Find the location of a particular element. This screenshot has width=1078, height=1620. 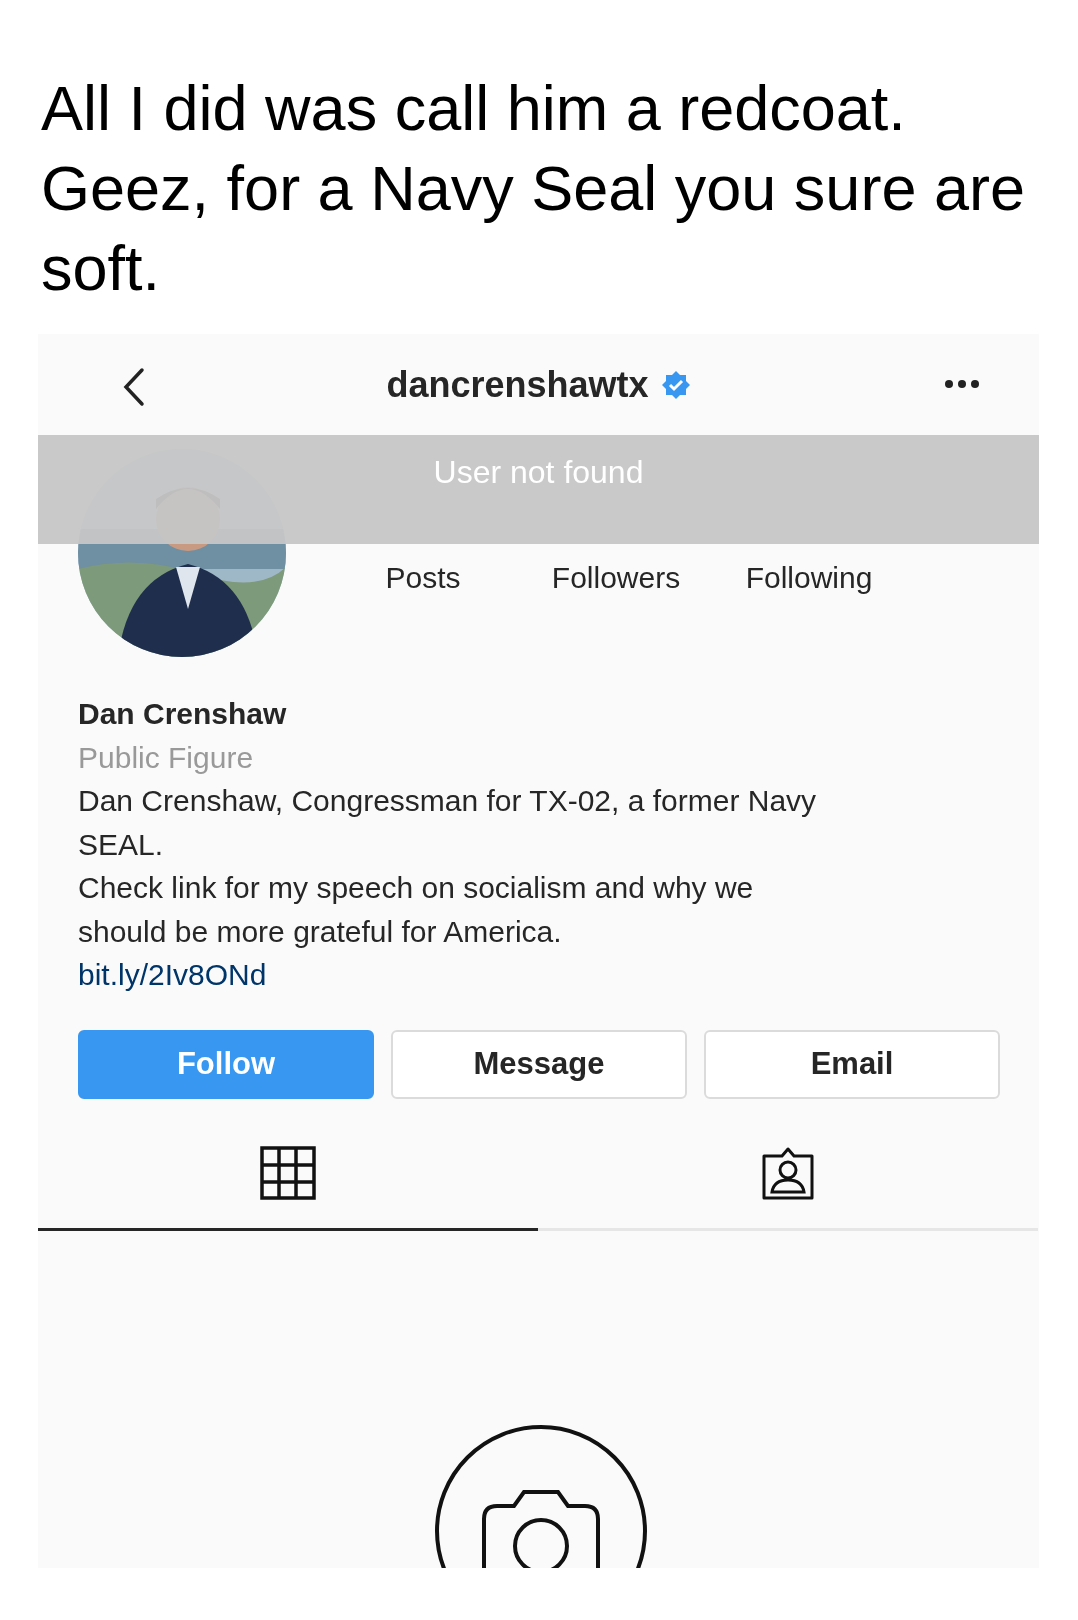

category-label: Public Figure is located at coordinates (166, 757).